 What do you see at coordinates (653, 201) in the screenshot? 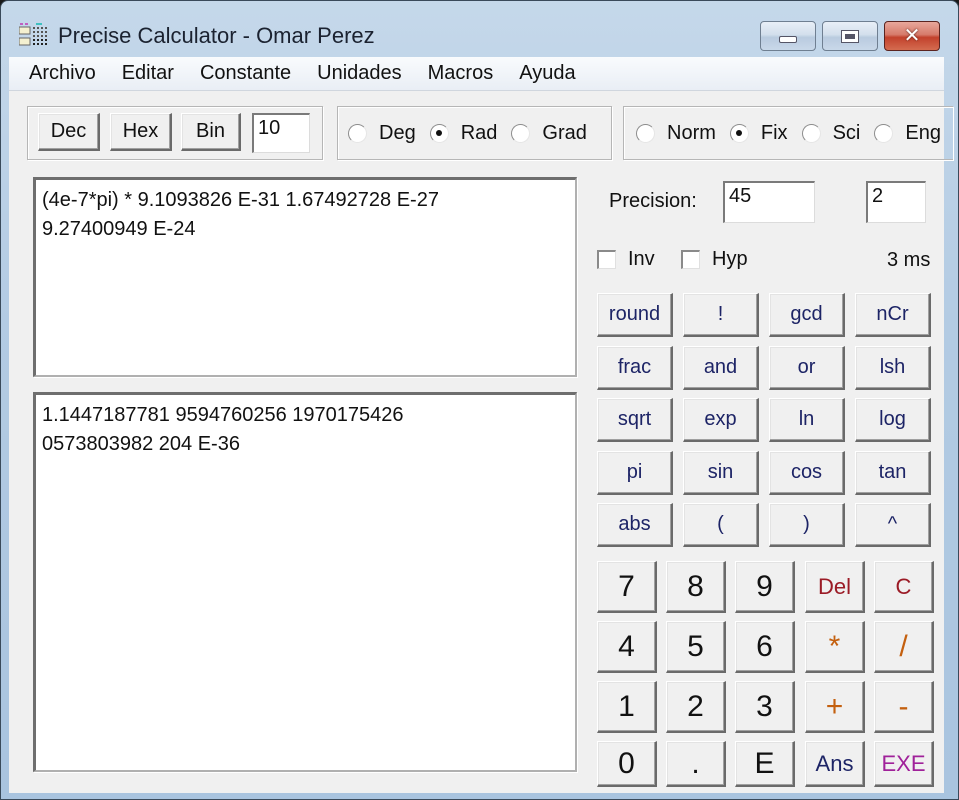
I see `precision-label: Precision:` at bounding box center [653, 201].